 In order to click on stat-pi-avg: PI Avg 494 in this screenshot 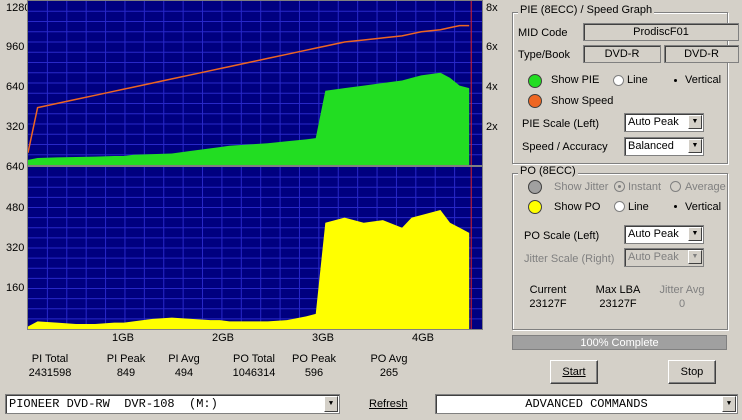, I will do `click(184, 366)`.